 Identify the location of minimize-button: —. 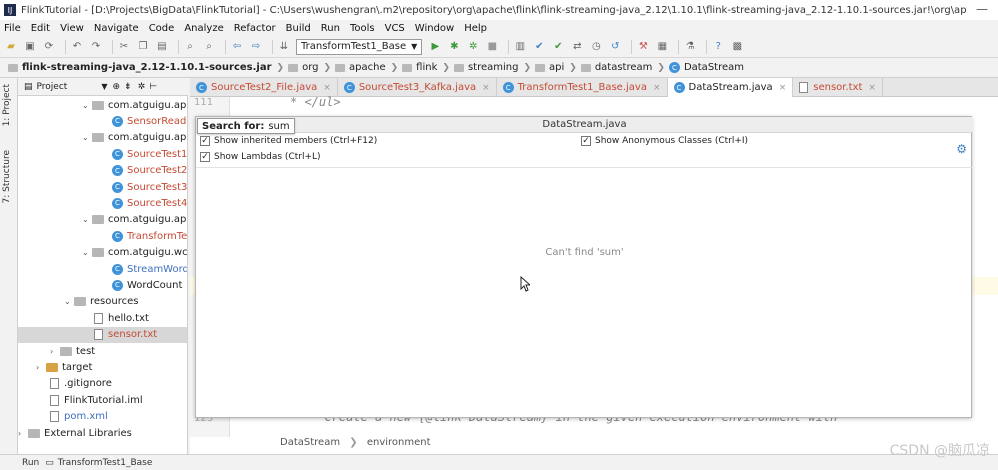
(982, 9).